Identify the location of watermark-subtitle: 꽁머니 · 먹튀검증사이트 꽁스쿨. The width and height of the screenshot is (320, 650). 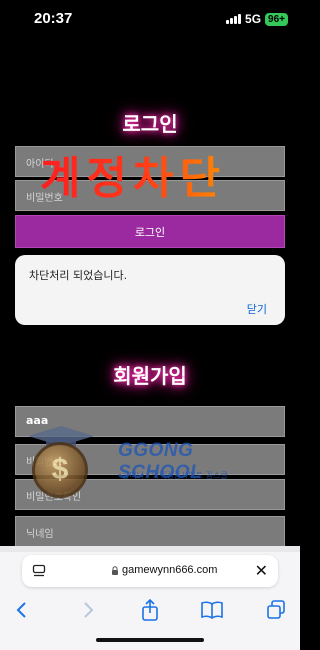
(175, 475).